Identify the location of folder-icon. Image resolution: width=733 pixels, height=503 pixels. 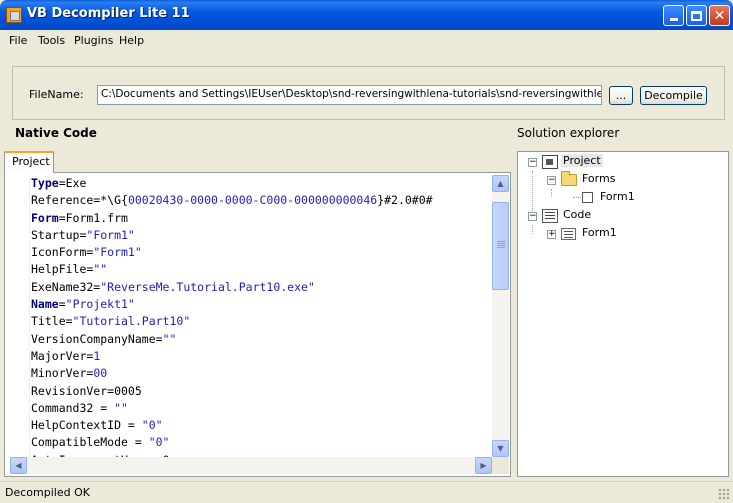
(569, 178).